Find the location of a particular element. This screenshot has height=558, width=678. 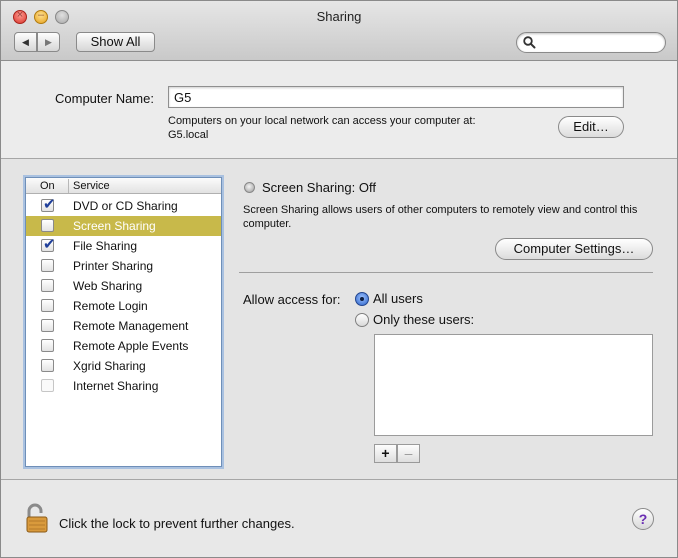

column-on-header: On is located at coordinates (47, 186).